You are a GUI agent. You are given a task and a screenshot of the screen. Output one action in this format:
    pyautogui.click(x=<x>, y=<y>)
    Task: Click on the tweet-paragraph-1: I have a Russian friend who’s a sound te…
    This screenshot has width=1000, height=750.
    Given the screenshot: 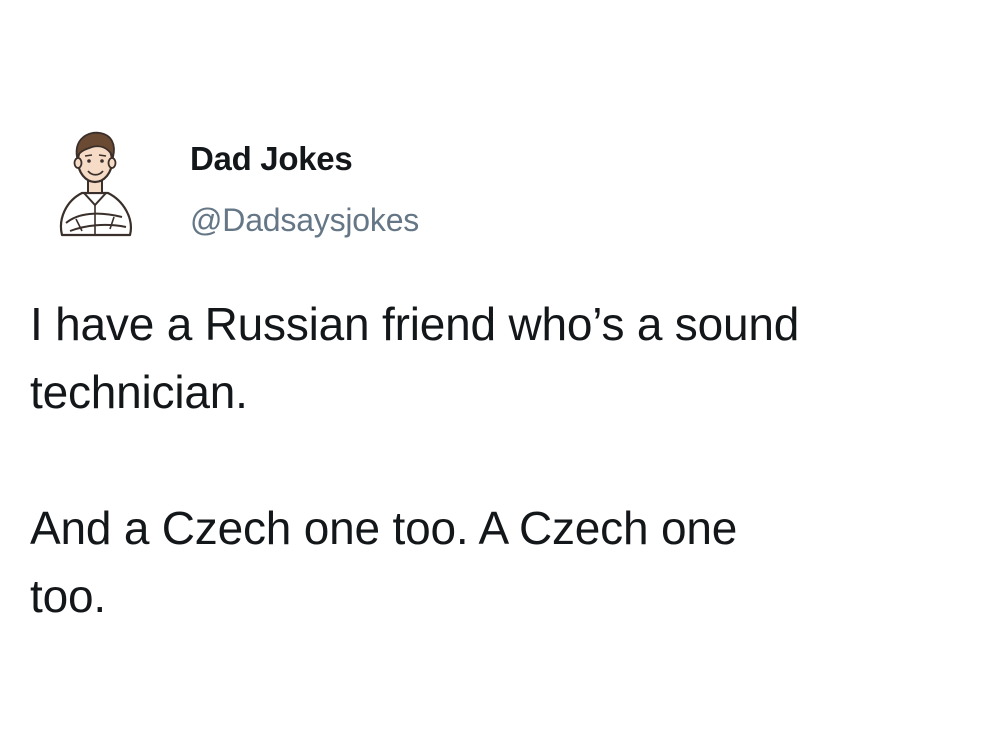 What is the action you would take?
    pyautogui.click(x=415, y=358)
    